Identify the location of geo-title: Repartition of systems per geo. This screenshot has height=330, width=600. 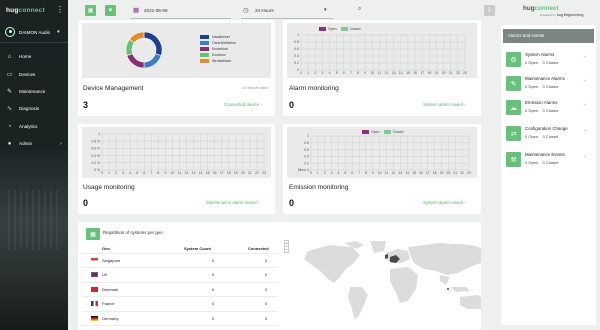
(133, 232).